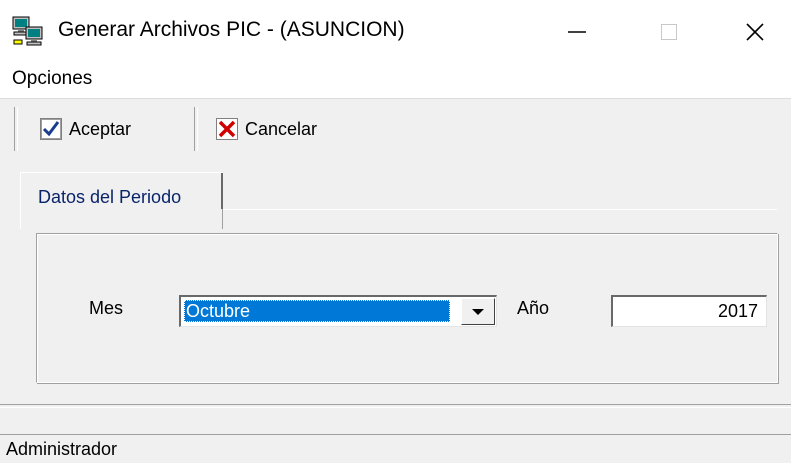 The image size is (791, 463). Describe the element at coordinates (227, 129) in the screenshot. I see `red-x-icon` at that location.